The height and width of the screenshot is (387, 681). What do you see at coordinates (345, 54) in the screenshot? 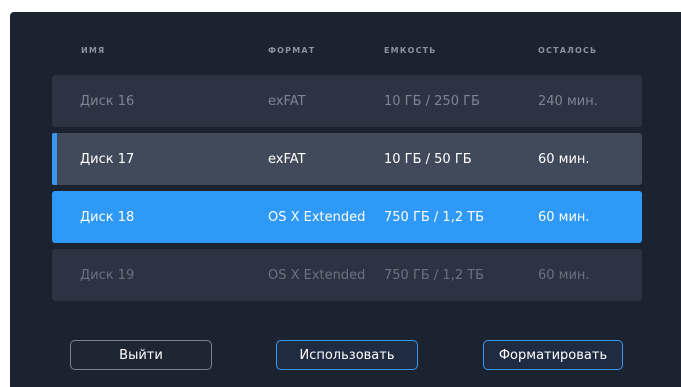
I see `table-header: ИМЯ ФОРМАТ ЕМКОСТЬ ОСТАЛОСЬ` at bounding box center [345, 54].